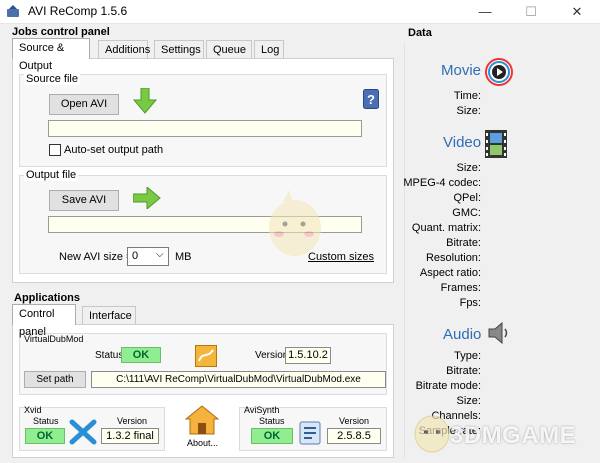  What do you see at coordinates (446, 228) in the screenshot?
I see `video-field-quant-matrix: Quant. matrix:` at bounding box center [446, 228].